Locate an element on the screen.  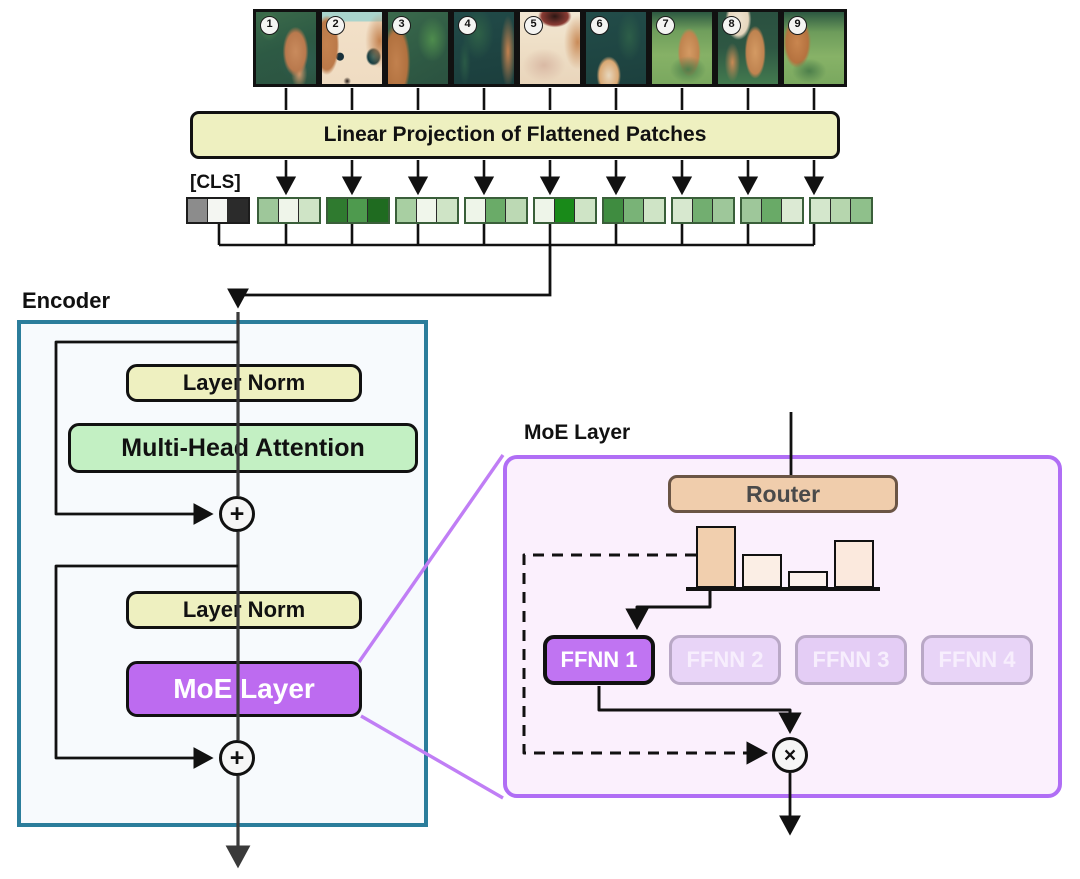
linear-projection-box: Linear Projection of Flattened Patches is located at coordinates (515, 135).